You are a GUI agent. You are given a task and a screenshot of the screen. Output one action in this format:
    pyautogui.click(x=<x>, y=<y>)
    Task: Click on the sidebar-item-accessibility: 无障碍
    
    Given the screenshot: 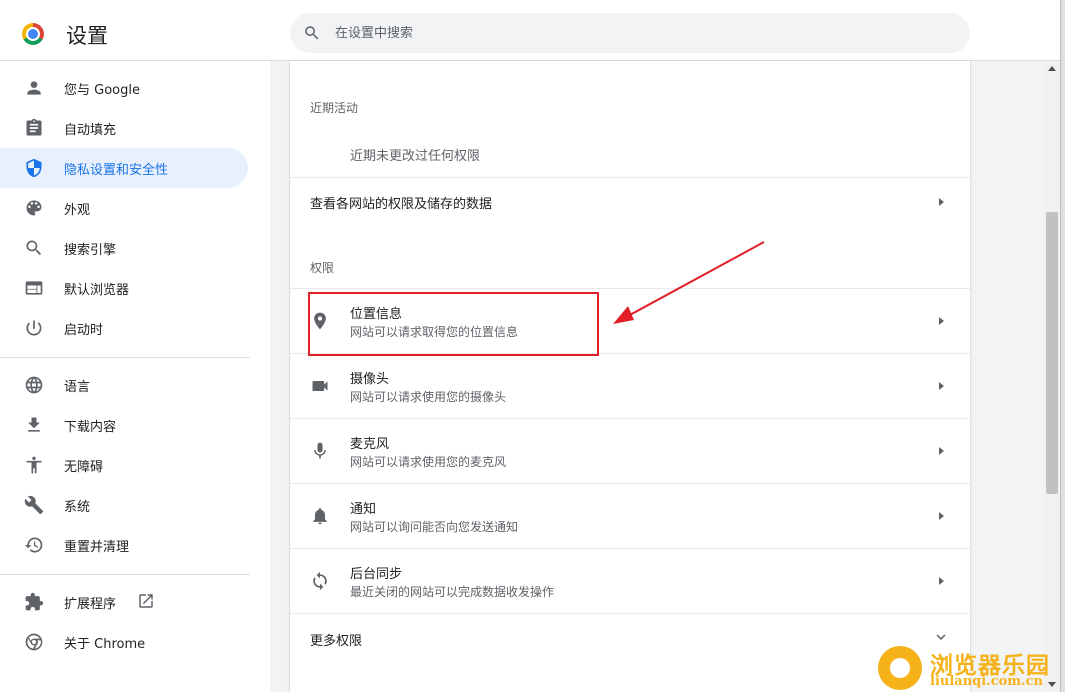 What is the action you would take?
    pyautogui.click(x=124, y=465)
    